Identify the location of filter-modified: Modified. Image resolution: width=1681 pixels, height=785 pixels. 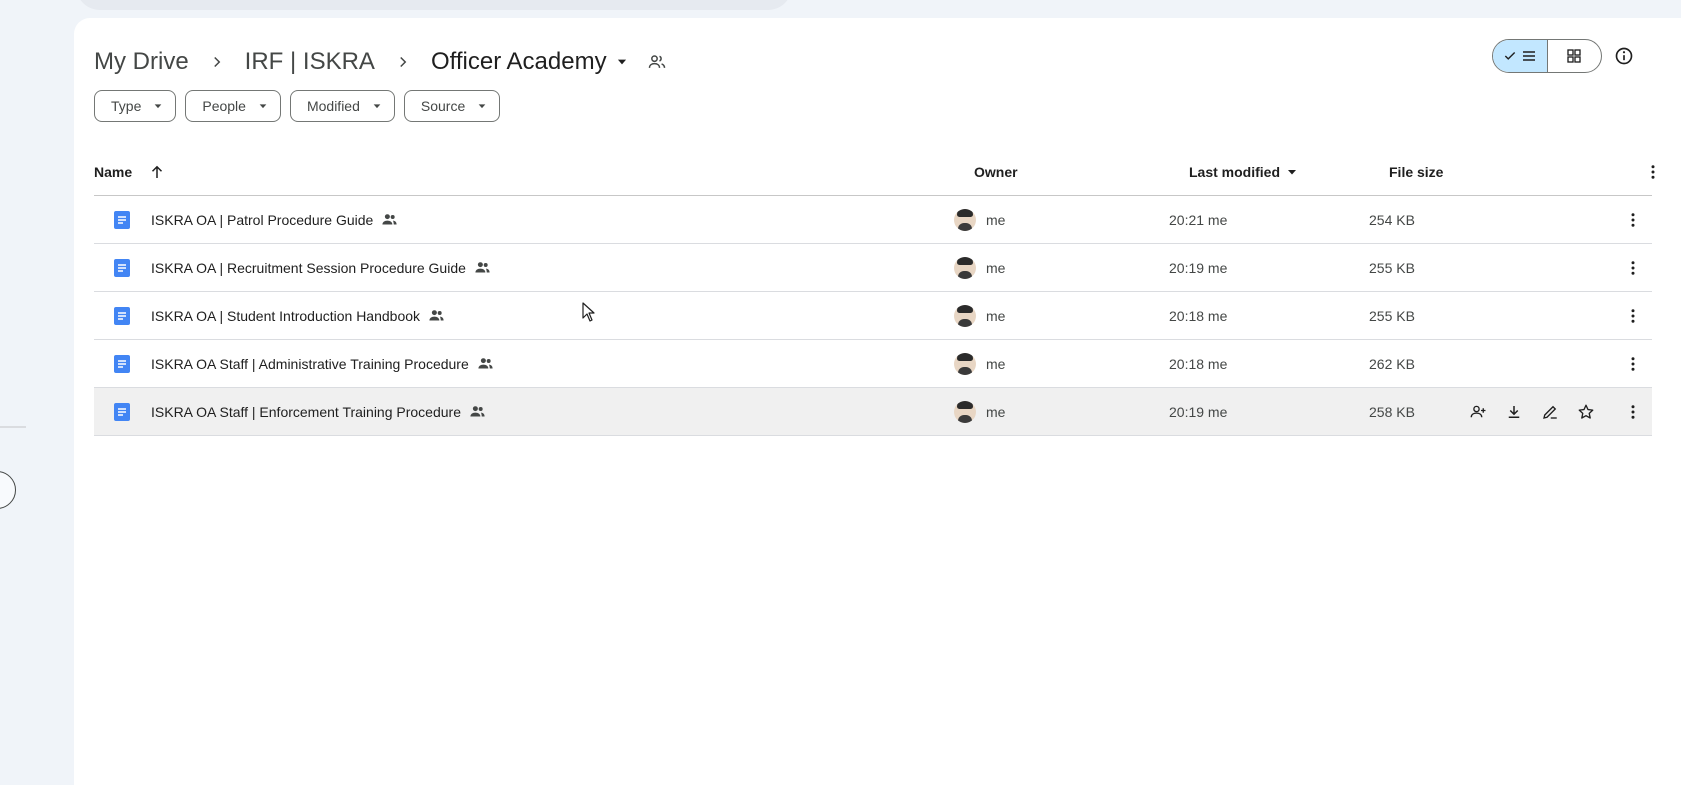
(342, 106).